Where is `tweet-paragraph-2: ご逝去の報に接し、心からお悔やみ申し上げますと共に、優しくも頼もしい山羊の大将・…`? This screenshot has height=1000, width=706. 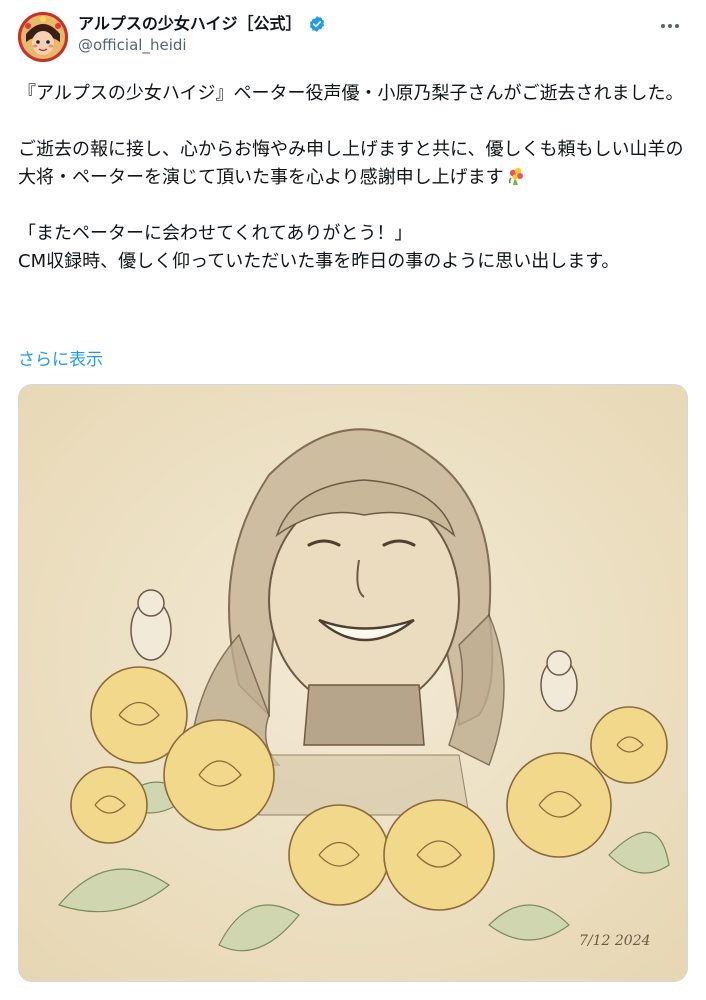
tweet-paragraph-2: ご逝去の報に接し、心からお悔やみ申し上げますと共に、優しくも頼もしい山羊の大将・… is located at coordinates (353, 164).